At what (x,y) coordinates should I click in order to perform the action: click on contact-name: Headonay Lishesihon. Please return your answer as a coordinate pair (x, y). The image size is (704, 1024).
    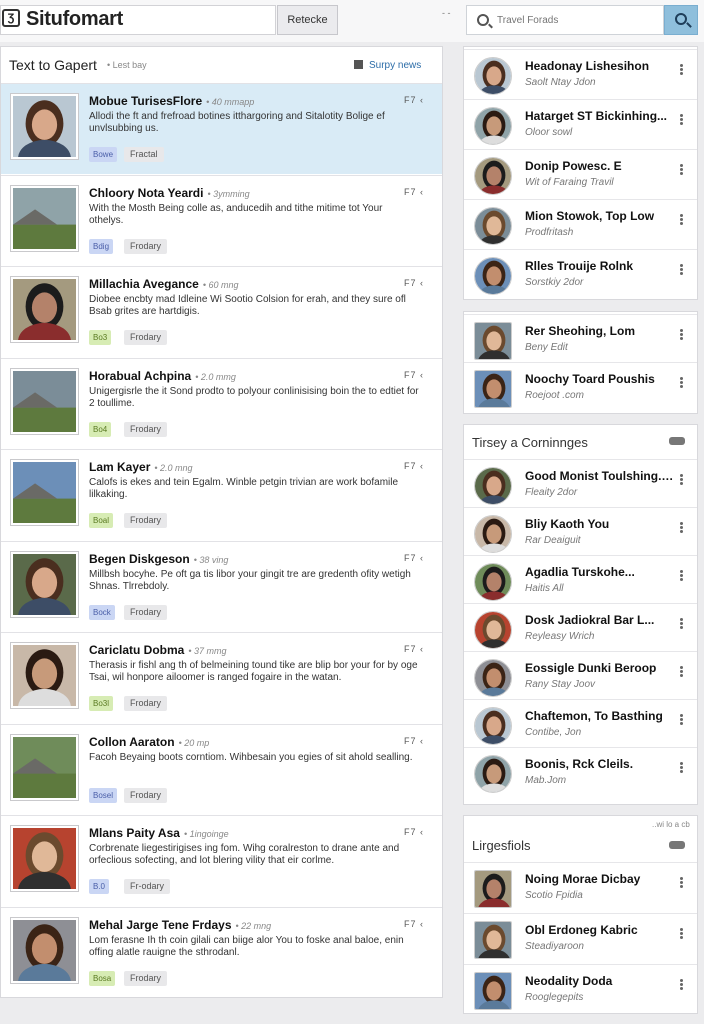
    Looking at the image, I should click on (600, 66).